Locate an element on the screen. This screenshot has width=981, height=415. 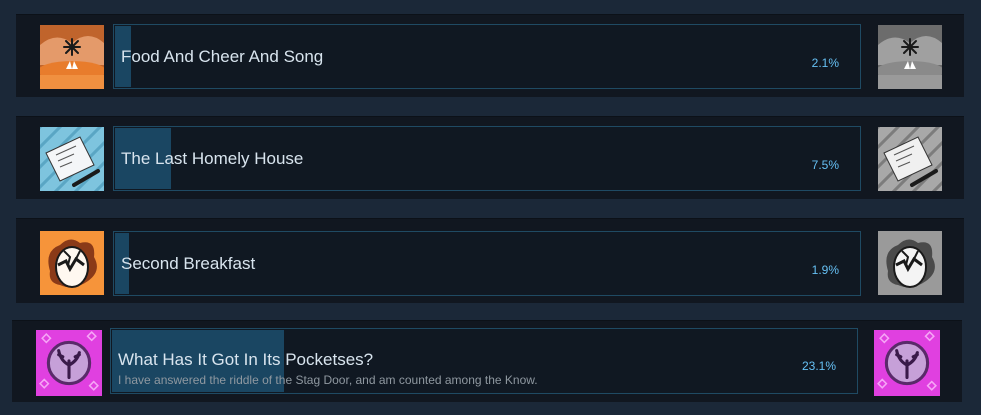
cracked-egg-icon-grayscale is located at coordinates (910, 263).